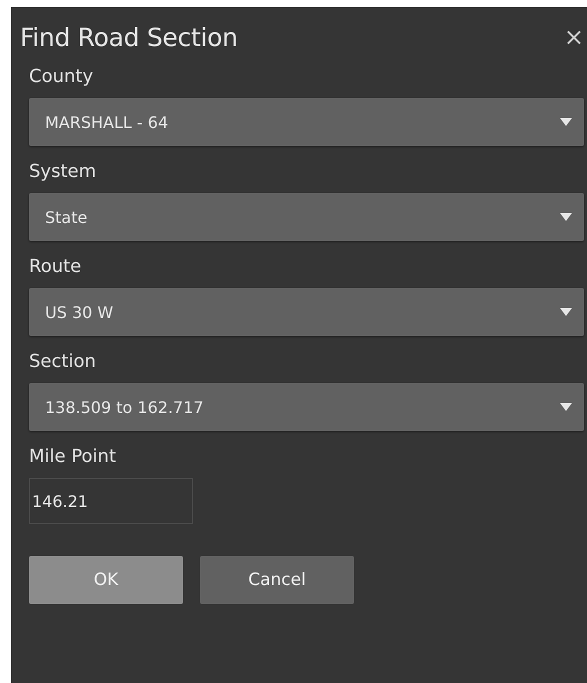  What do you see at coordinates (106, 580) in the screenshot?
I see `ok-button: OK` at bounding box center [106, 580].